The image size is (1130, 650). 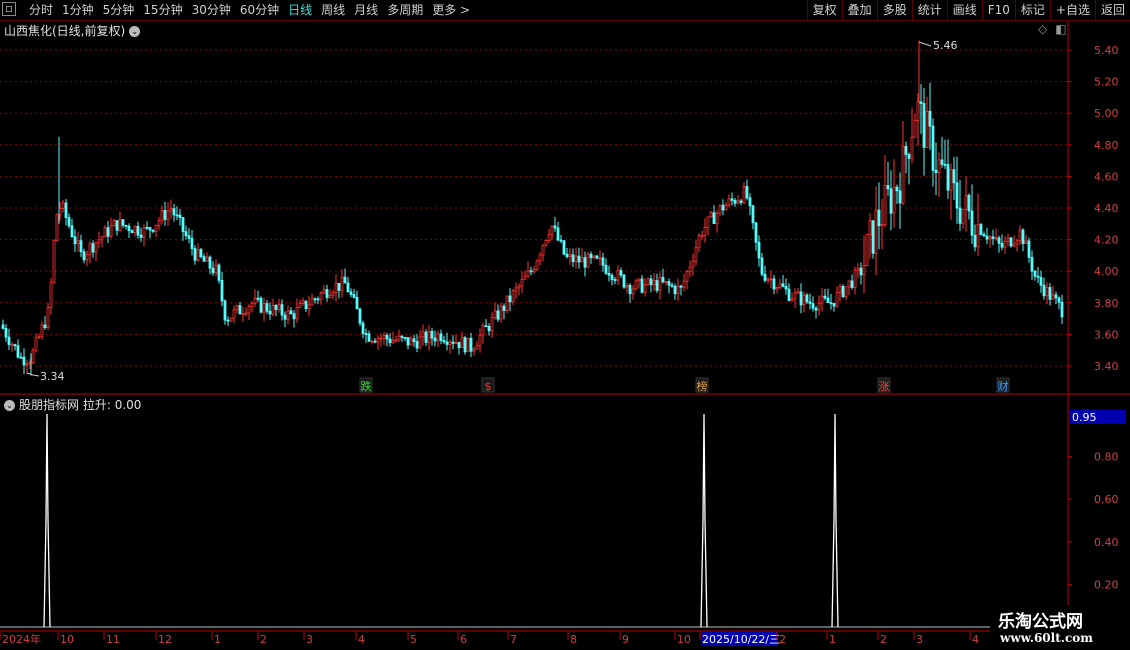 I want to click on price-label: 5.40, so click(x=1106, y=50).